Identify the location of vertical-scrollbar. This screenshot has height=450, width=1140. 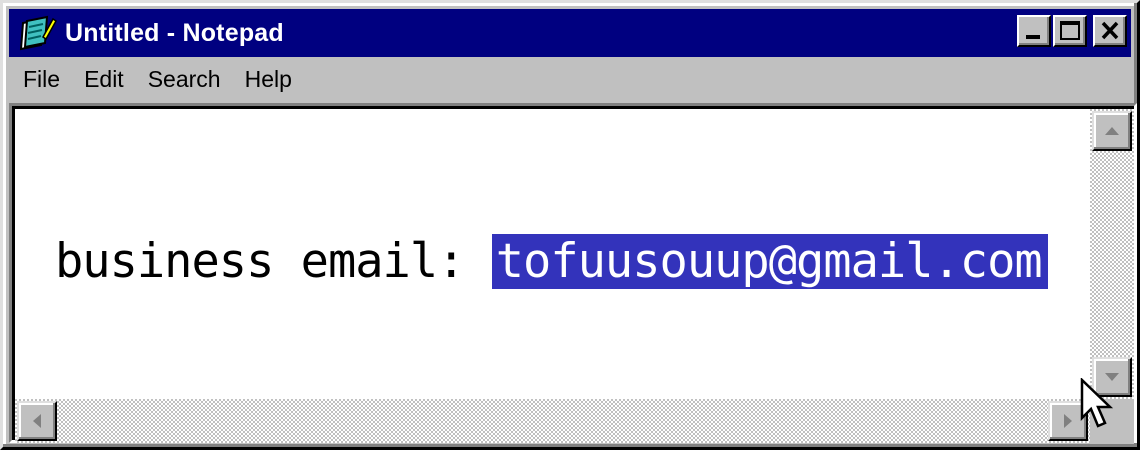
(1112, 254).